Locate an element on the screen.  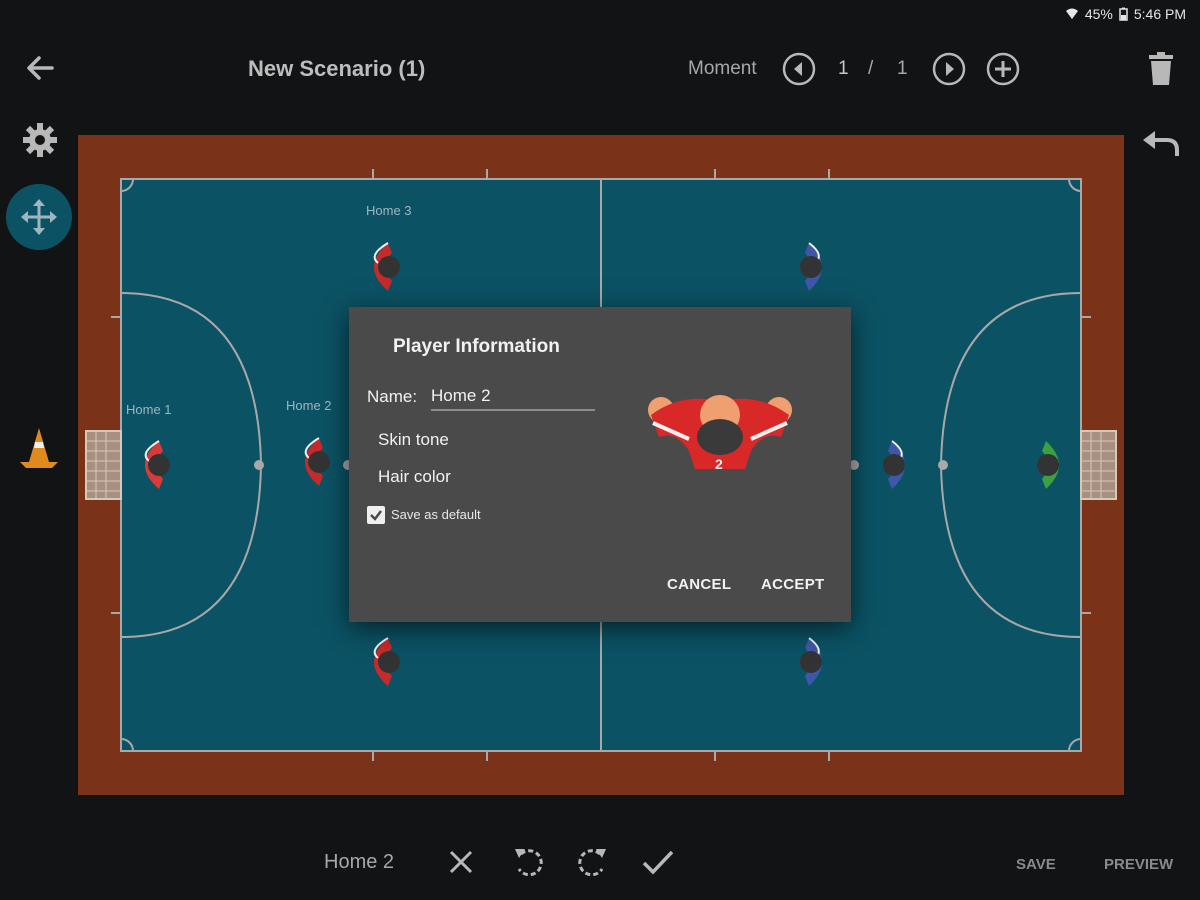
previous-moment-button is located at coordinates (799, 69).